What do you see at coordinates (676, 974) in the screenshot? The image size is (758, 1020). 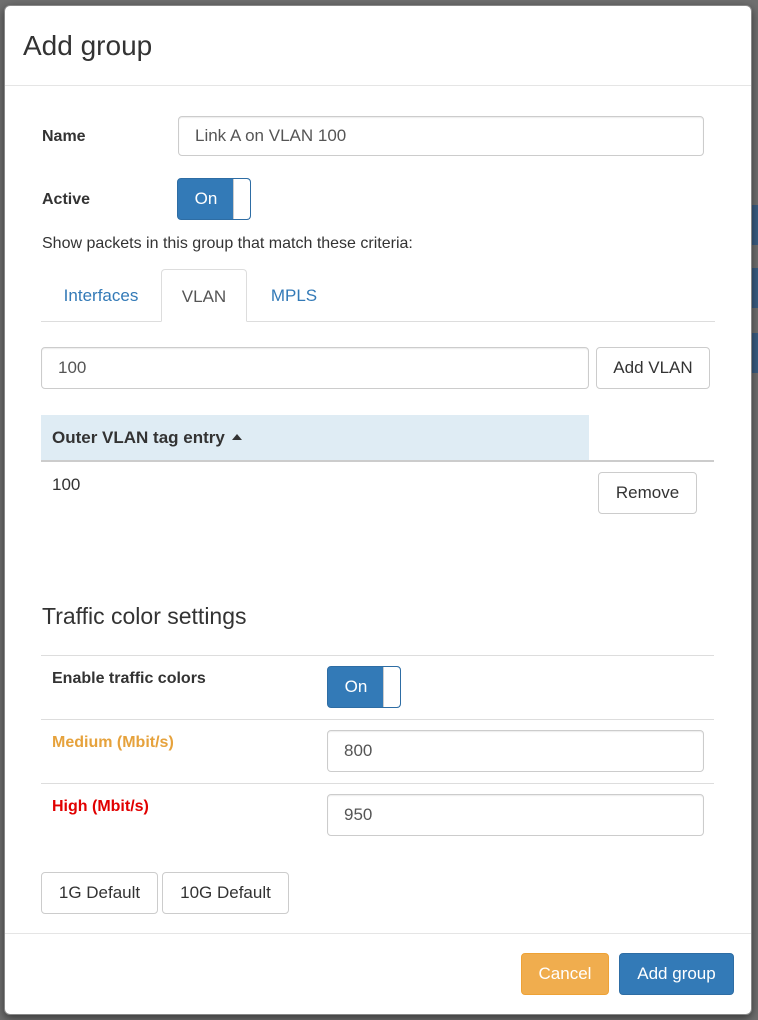 I see `add-group-button: Add group` at bounding box center [676, 974].